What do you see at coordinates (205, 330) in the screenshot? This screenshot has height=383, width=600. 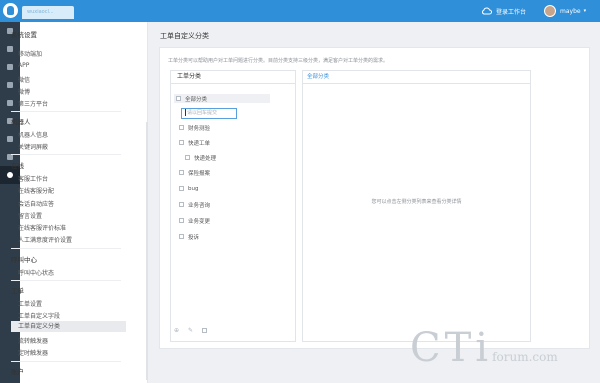 I see `delete-icon` at bounding box center [205, 330].